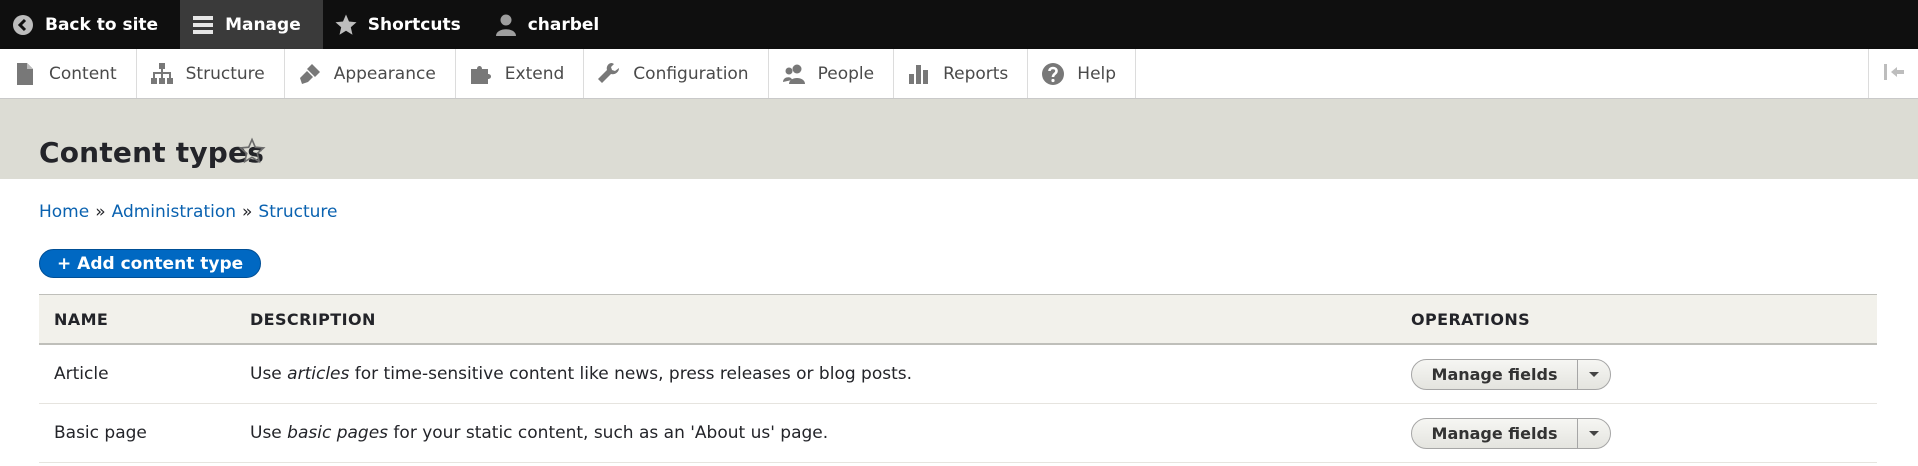 The height and width of the screenshot is (466, 1918). Describe the element at coordinates (534, 73) in the screenshot. I see `tray-item-label: Extend` at that location.